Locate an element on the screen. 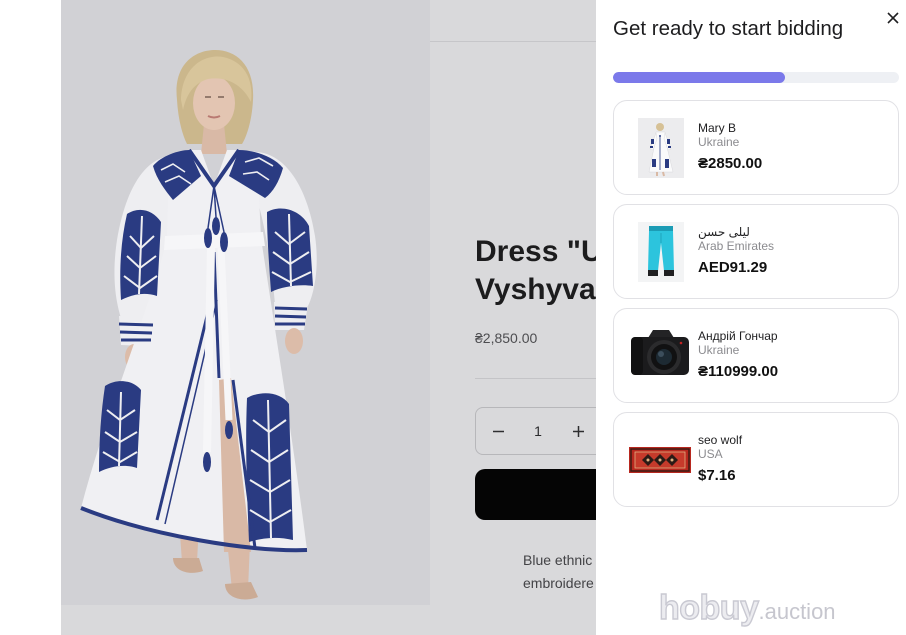 Image resolution: width=906 pixels, height=635 pixels. decrease-quantity-button is located at coordinates (498, 431).